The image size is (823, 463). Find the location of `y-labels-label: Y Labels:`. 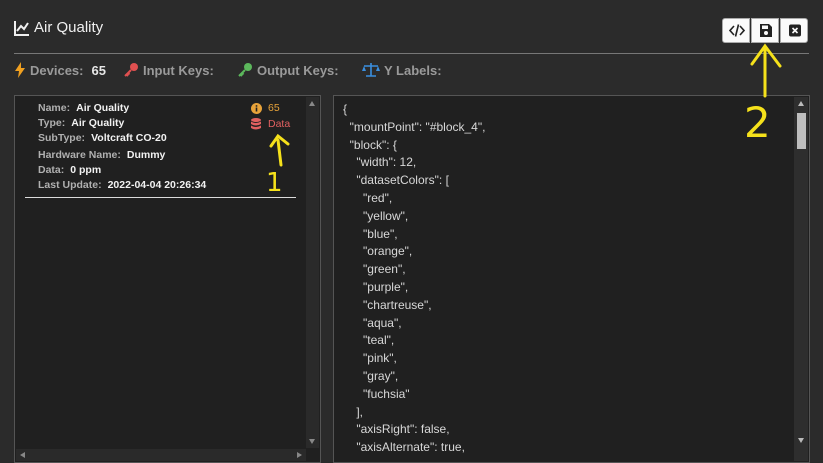

y-labels-label: Y Labels: is located at coordinates (413, 70).